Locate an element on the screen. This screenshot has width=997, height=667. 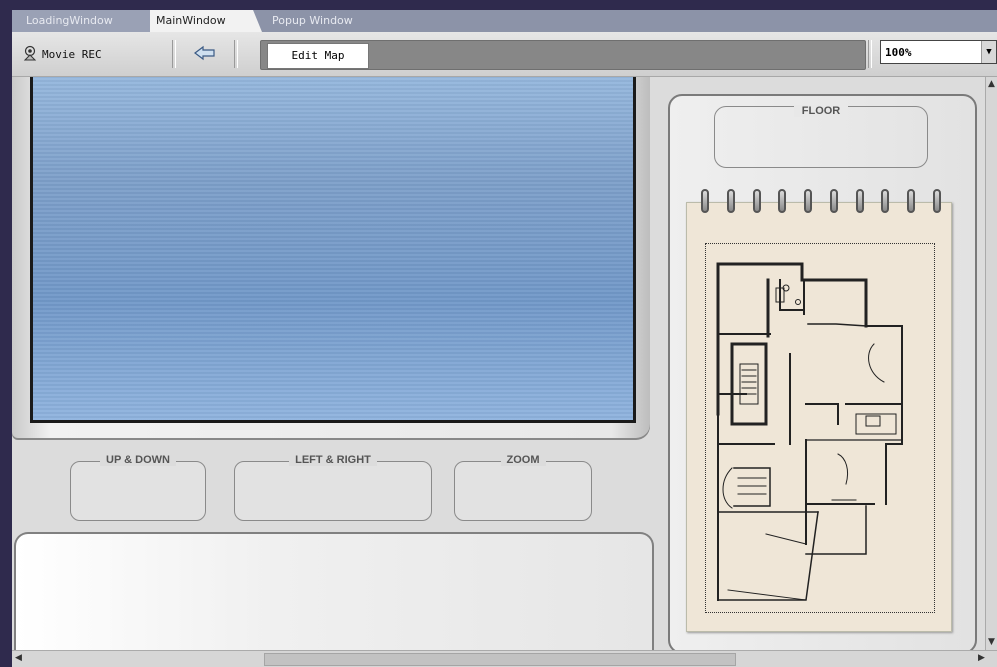
chevron-down-icon: ▼ is located at coordinates (988, 52).